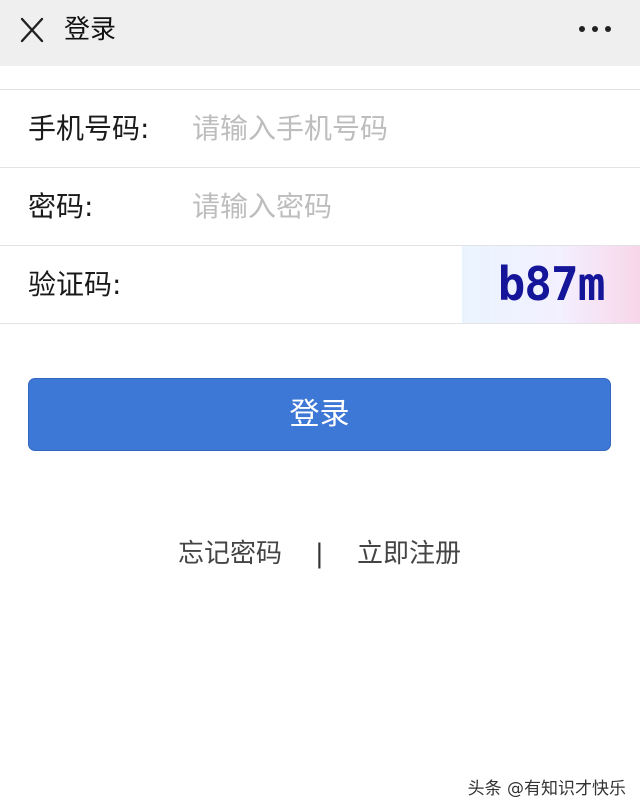  I want to click on close-button, so click(32, 31).